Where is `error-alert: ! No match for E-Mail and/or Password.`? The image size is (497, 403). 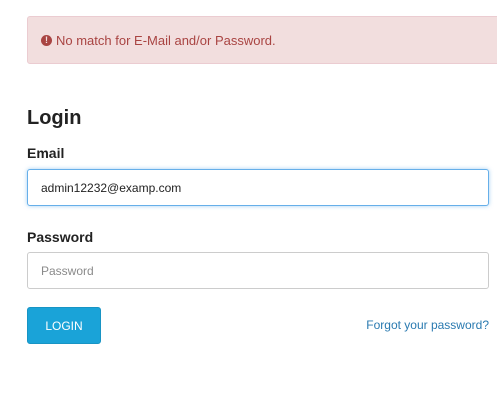
error-alert: ! No match for E-Mail and/or Password. is located at coordinates (262, 40).